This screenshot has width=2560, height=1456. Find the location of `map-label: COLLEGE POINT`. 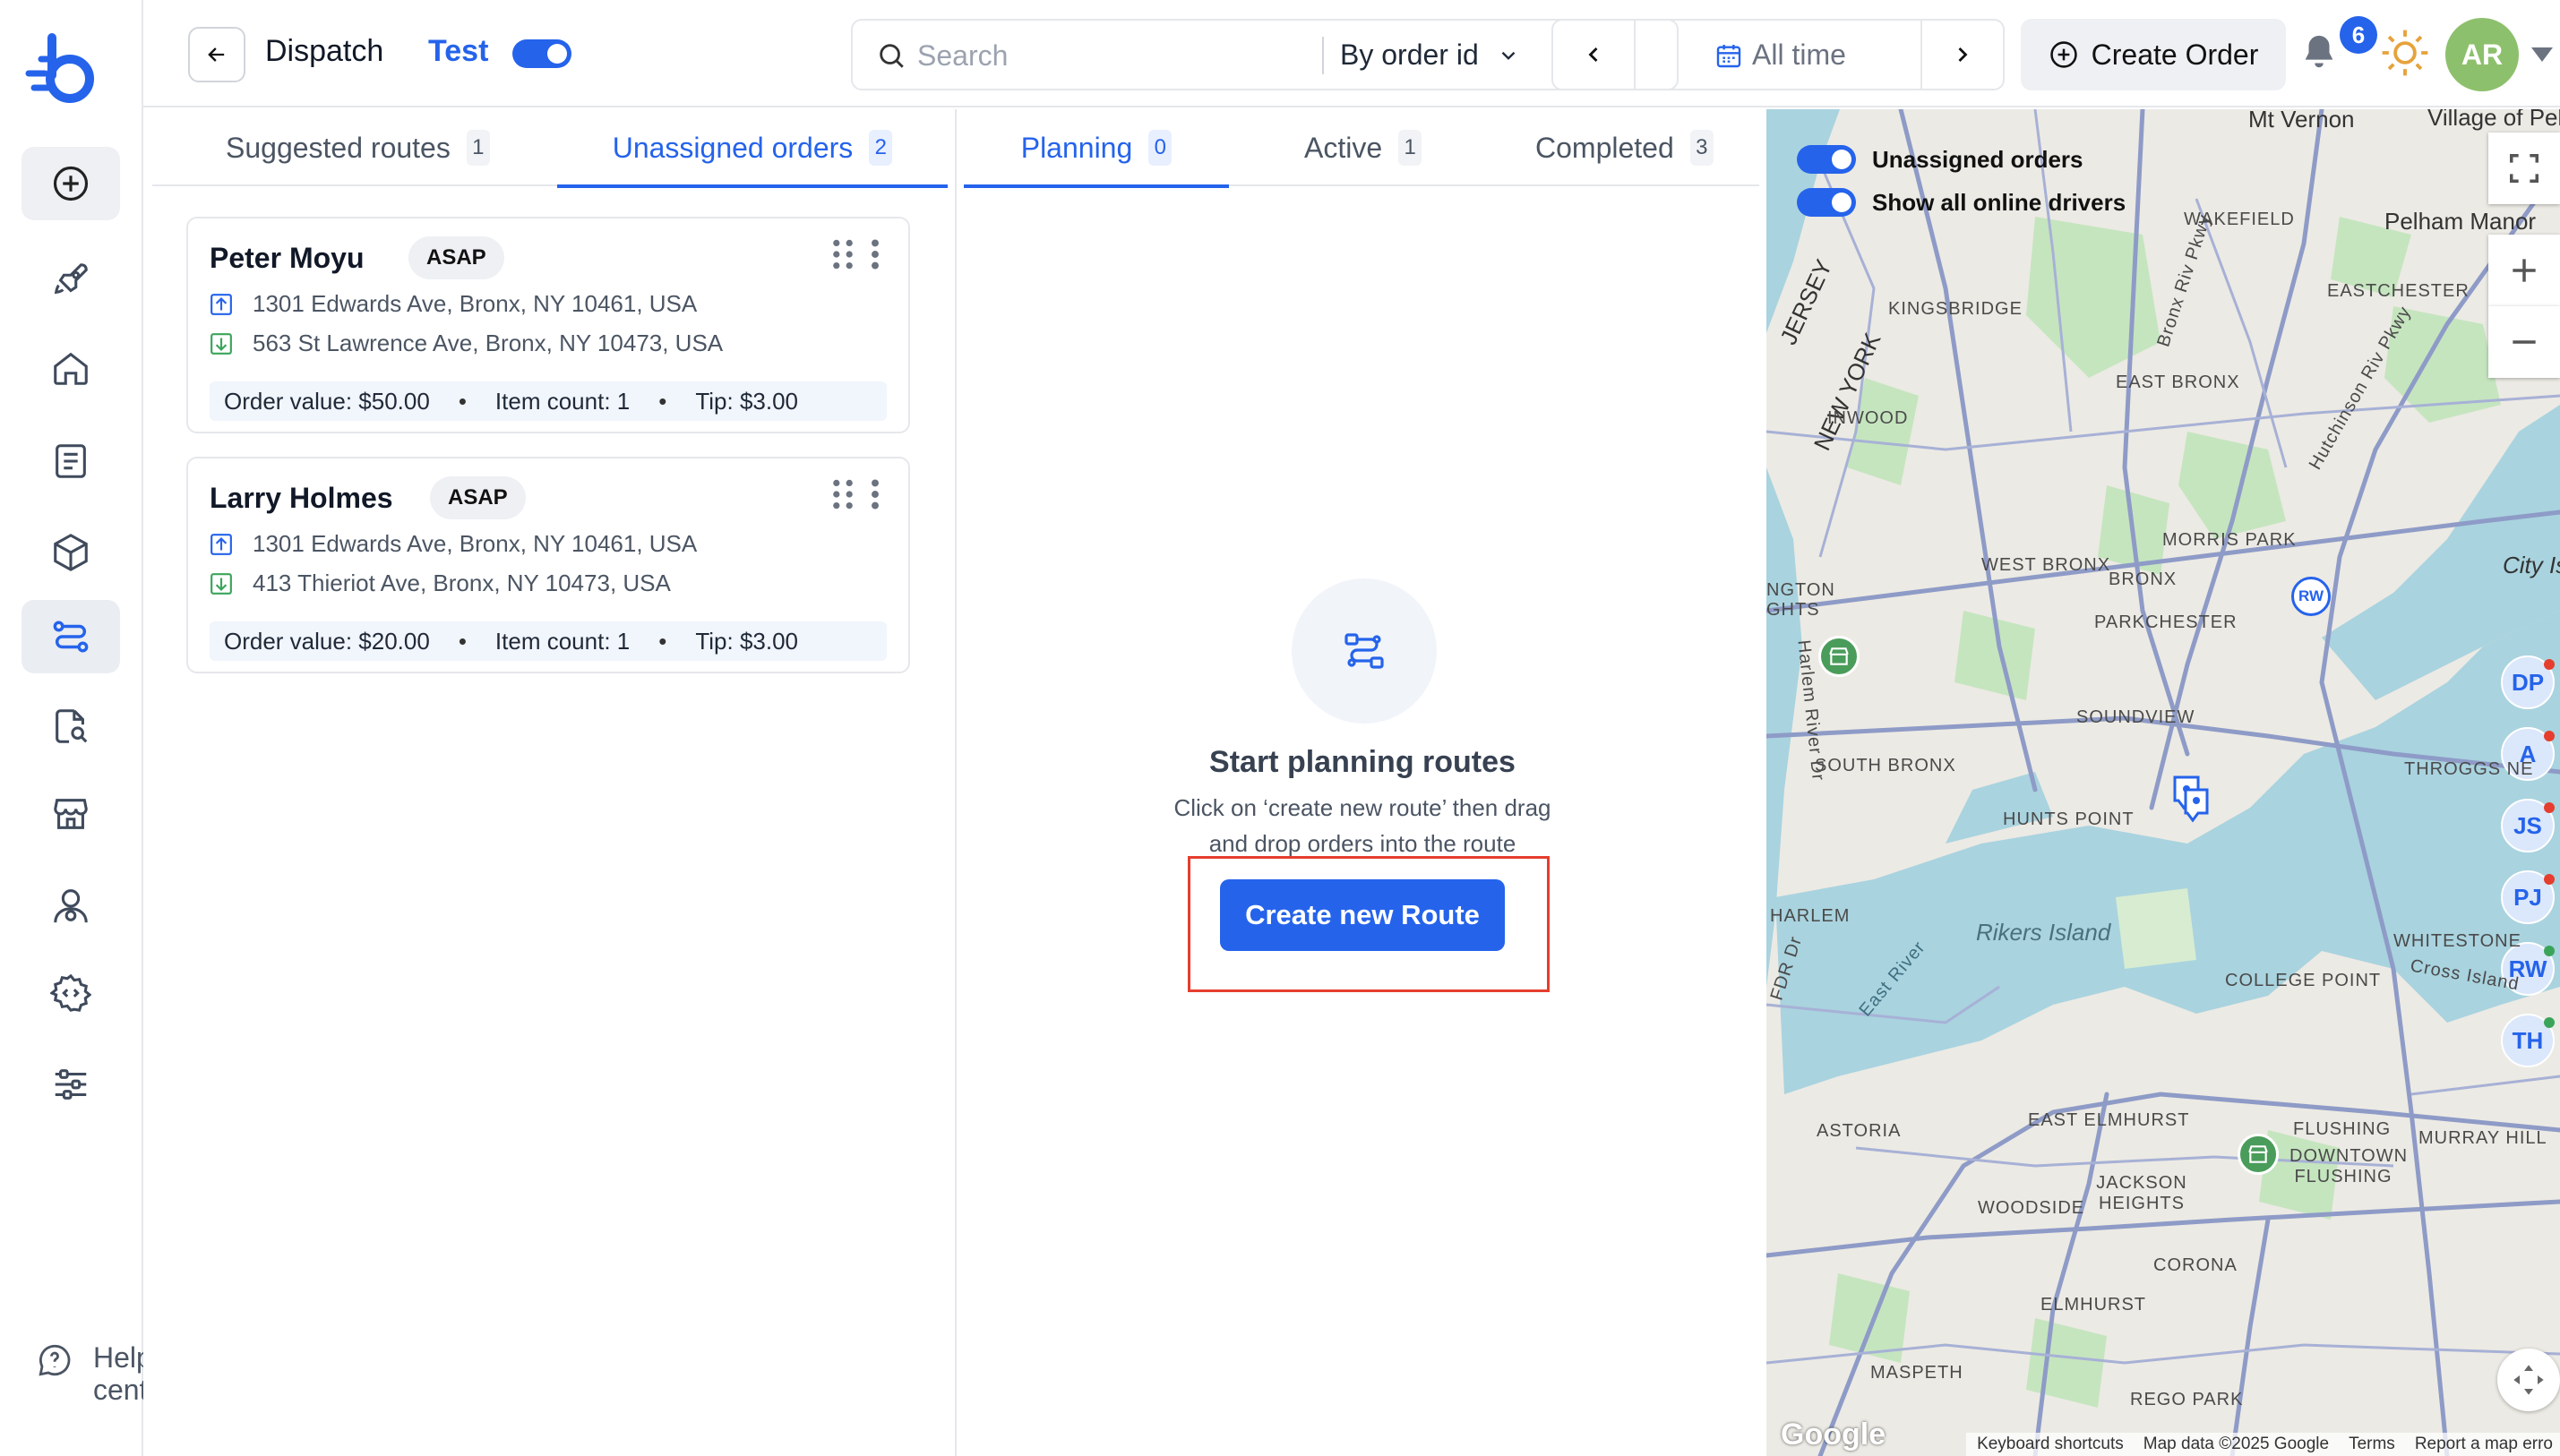

map-label: COLLEGE POINT is located at coordinates (2304, 980).